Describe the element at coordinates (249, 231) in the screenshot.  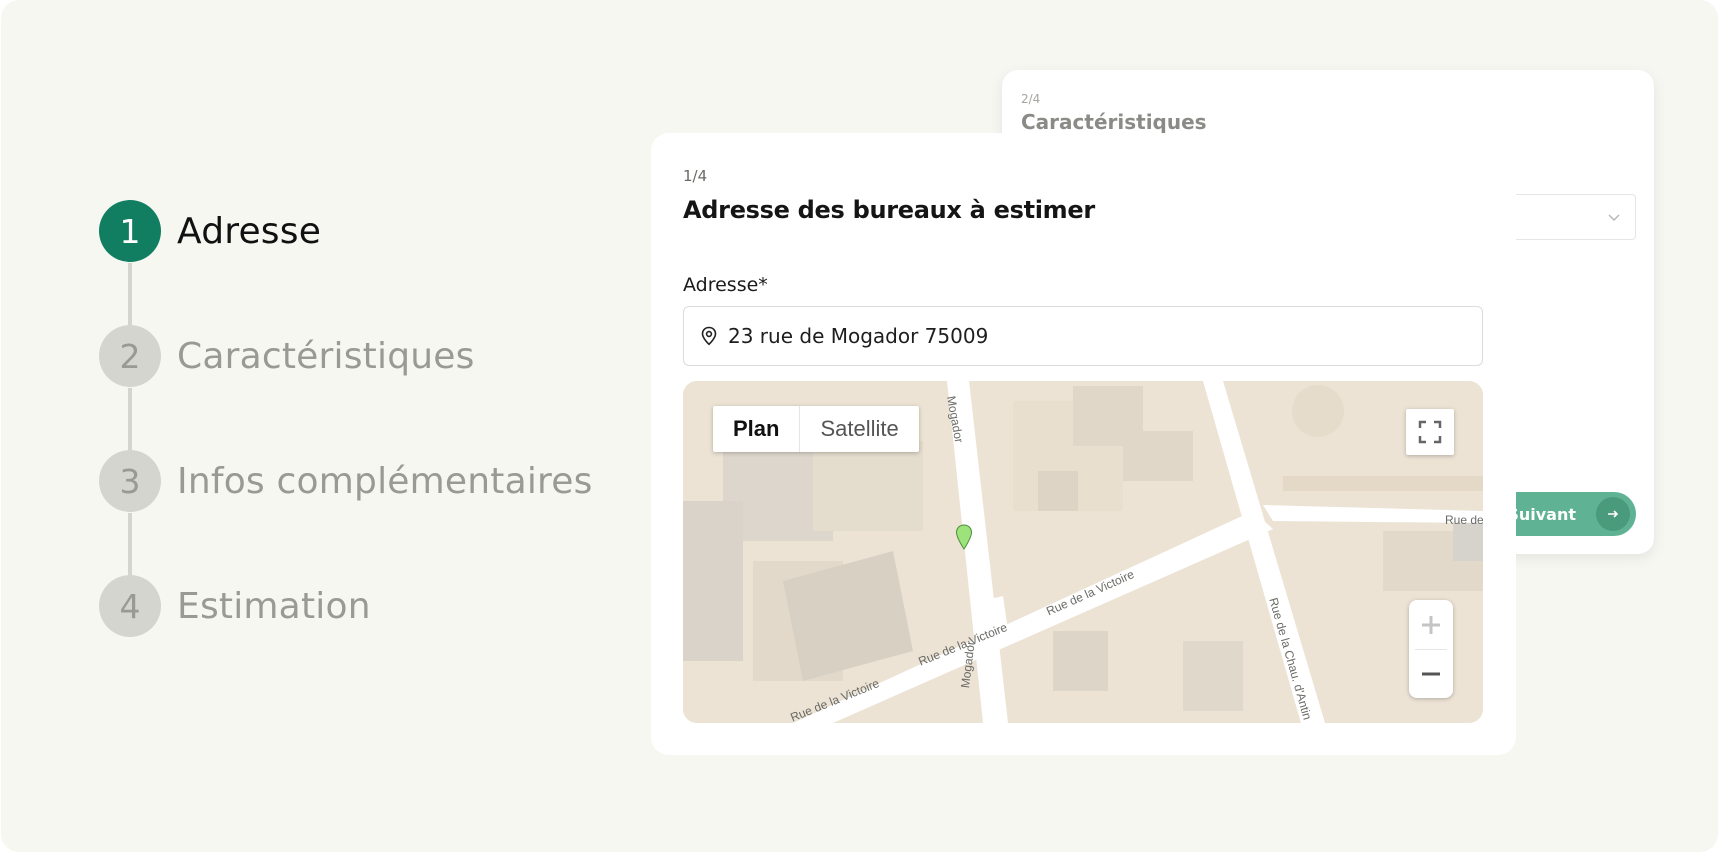
I see `step-label: Adresse` at that location.